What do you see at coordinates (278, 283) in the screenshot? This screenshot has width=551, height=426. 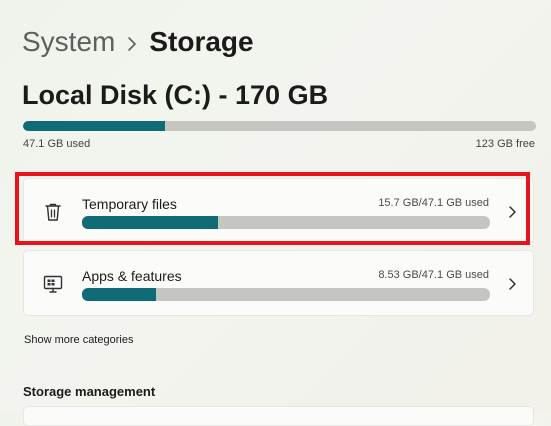 I see `category-apps-features: Apps & features 8.53 GB/47.1 GB used` at bounding box center [278, 283].